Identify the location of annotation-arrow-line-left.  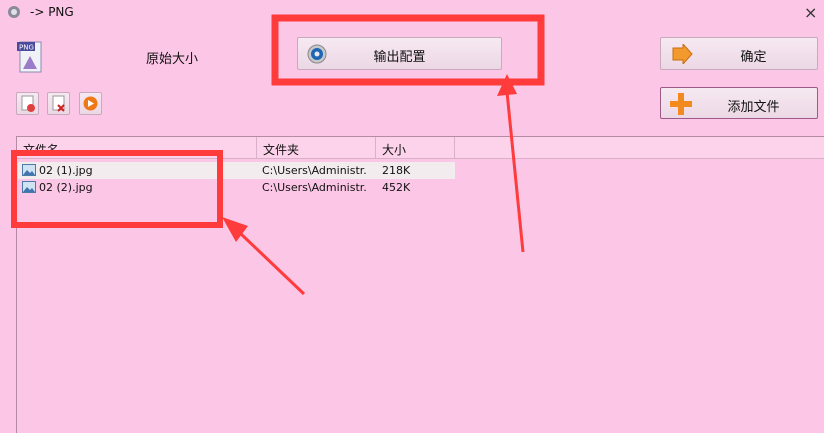
(272, 263).